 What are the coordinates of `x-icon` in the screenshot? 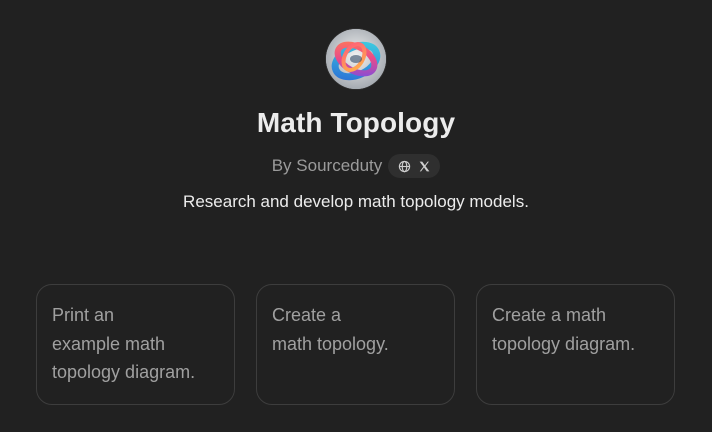 It's located at (424, 166).